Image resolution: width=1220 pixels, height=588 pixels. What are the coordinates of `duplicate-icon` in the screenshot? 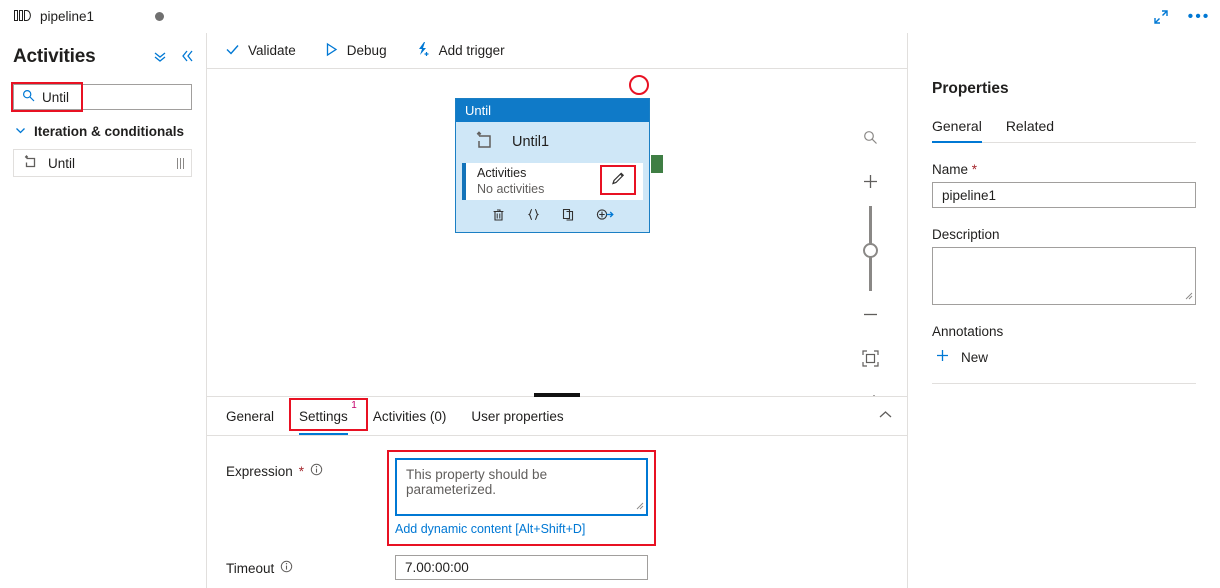 It's located at (568, 216).